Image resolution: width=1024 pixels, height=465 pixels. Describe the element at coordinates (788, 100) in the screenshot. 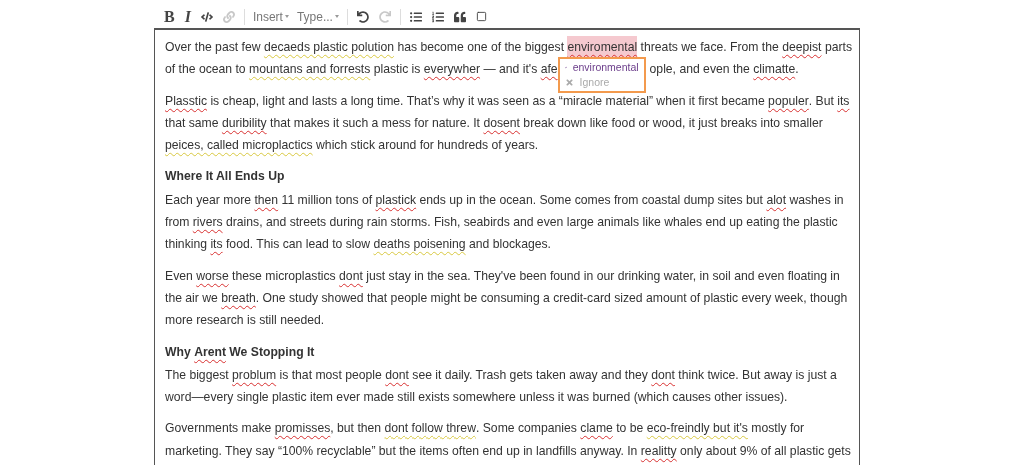

I see `misspelled-word: populer` at that location.